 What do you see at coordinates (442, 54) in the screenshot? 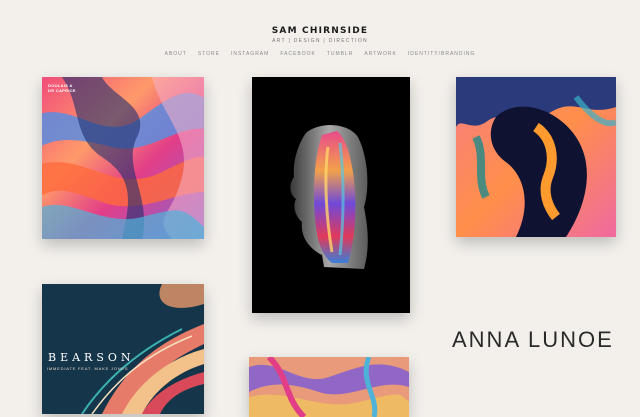
I see `nav-item-identity-branding: IDENTITY/BRANDING` at bounding box center [442, 54].